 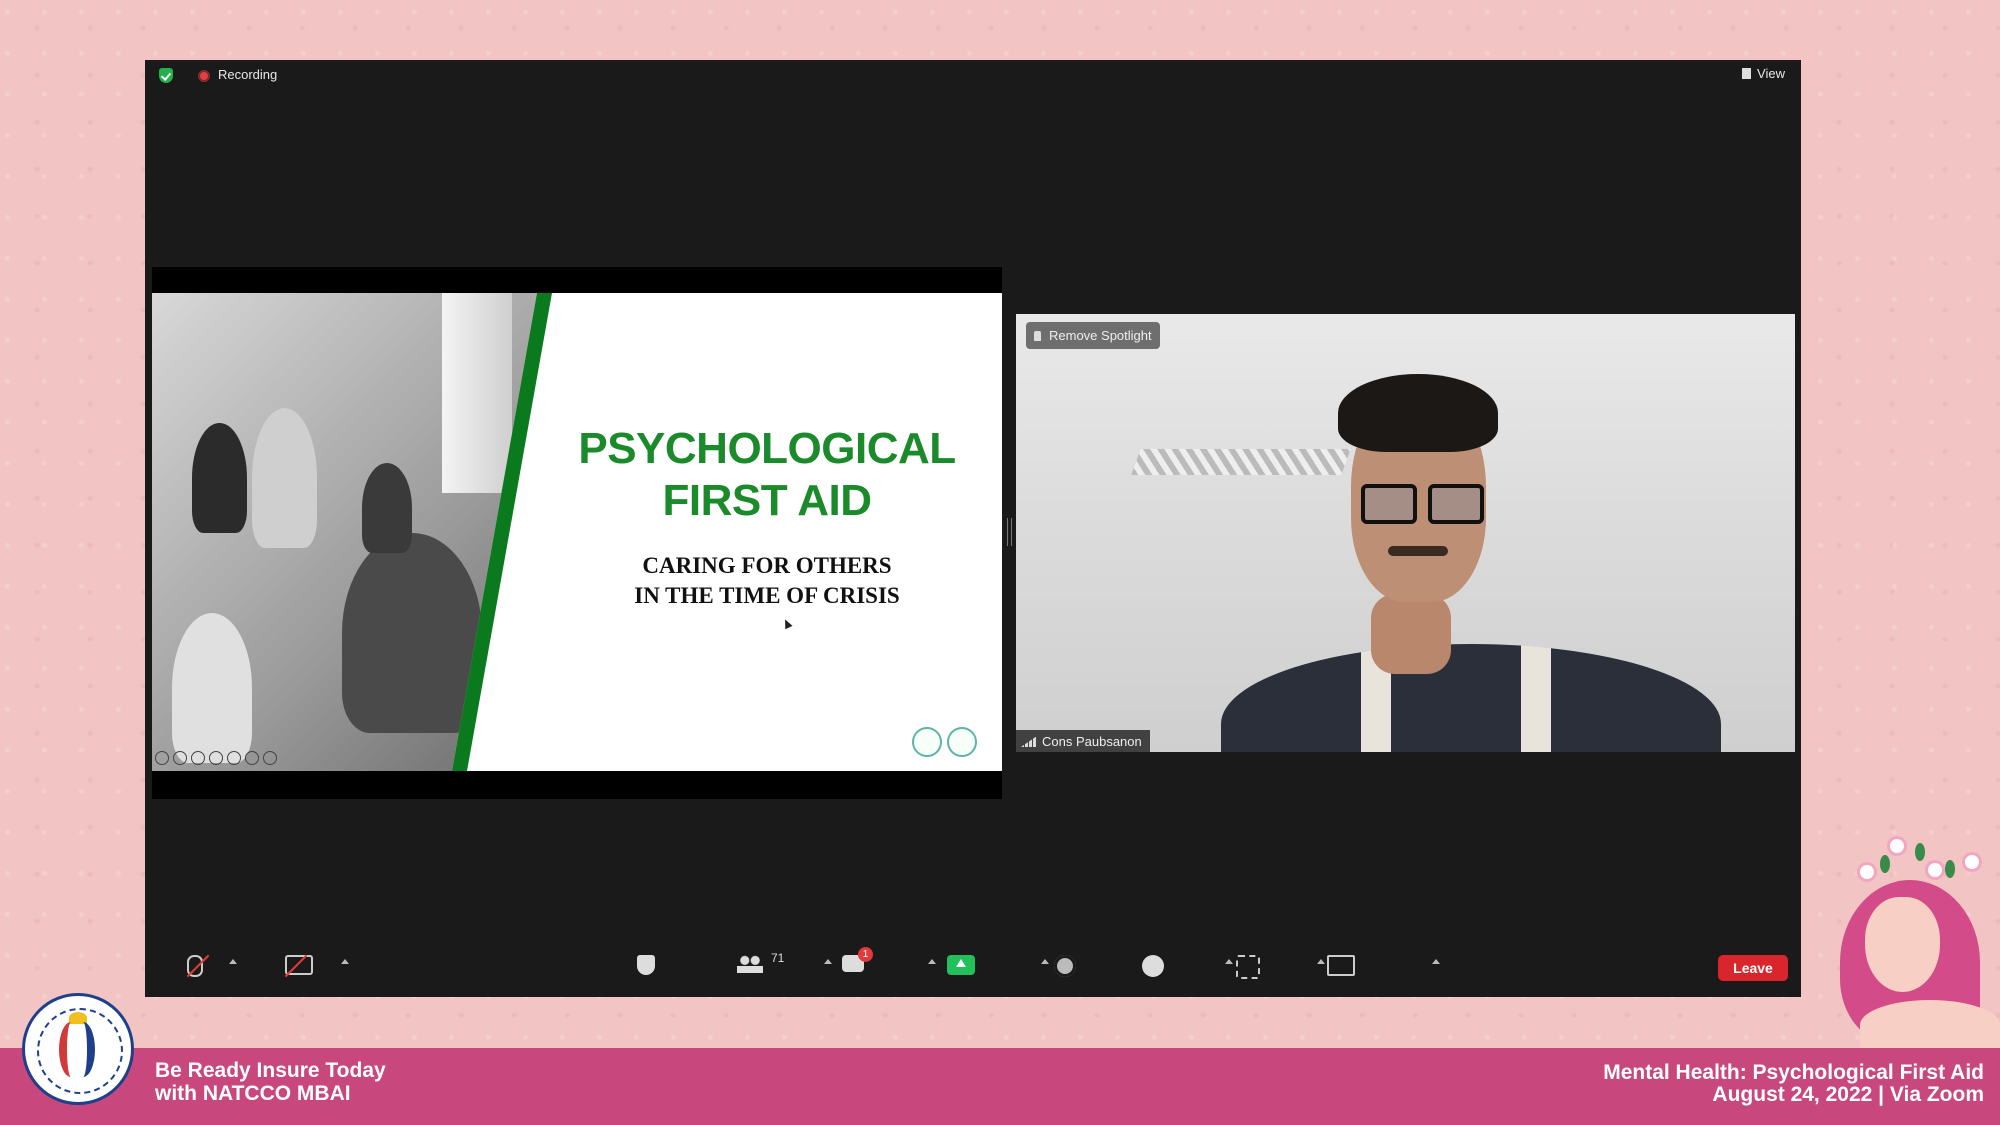 What do you see at coordinates (787, 623) in the screenshot?
I see `mouse-cursor-icon` at bounding box center [787, 623].